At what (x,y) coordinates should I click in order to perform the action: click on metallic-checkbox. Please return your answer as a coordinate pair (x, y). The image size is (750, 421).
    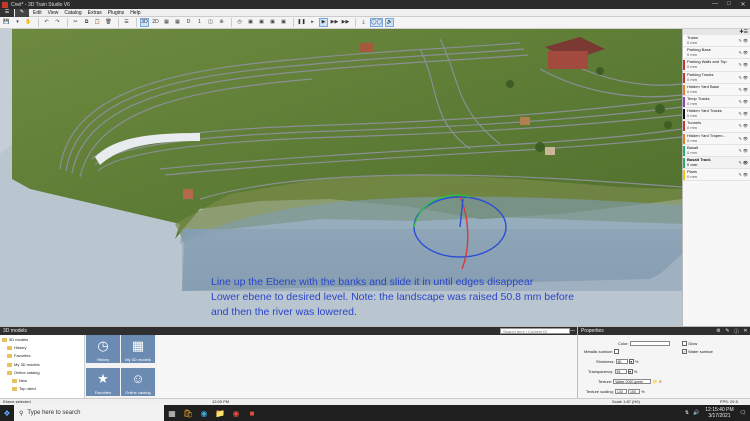
    Looking at the image, I should click on (617, 352).